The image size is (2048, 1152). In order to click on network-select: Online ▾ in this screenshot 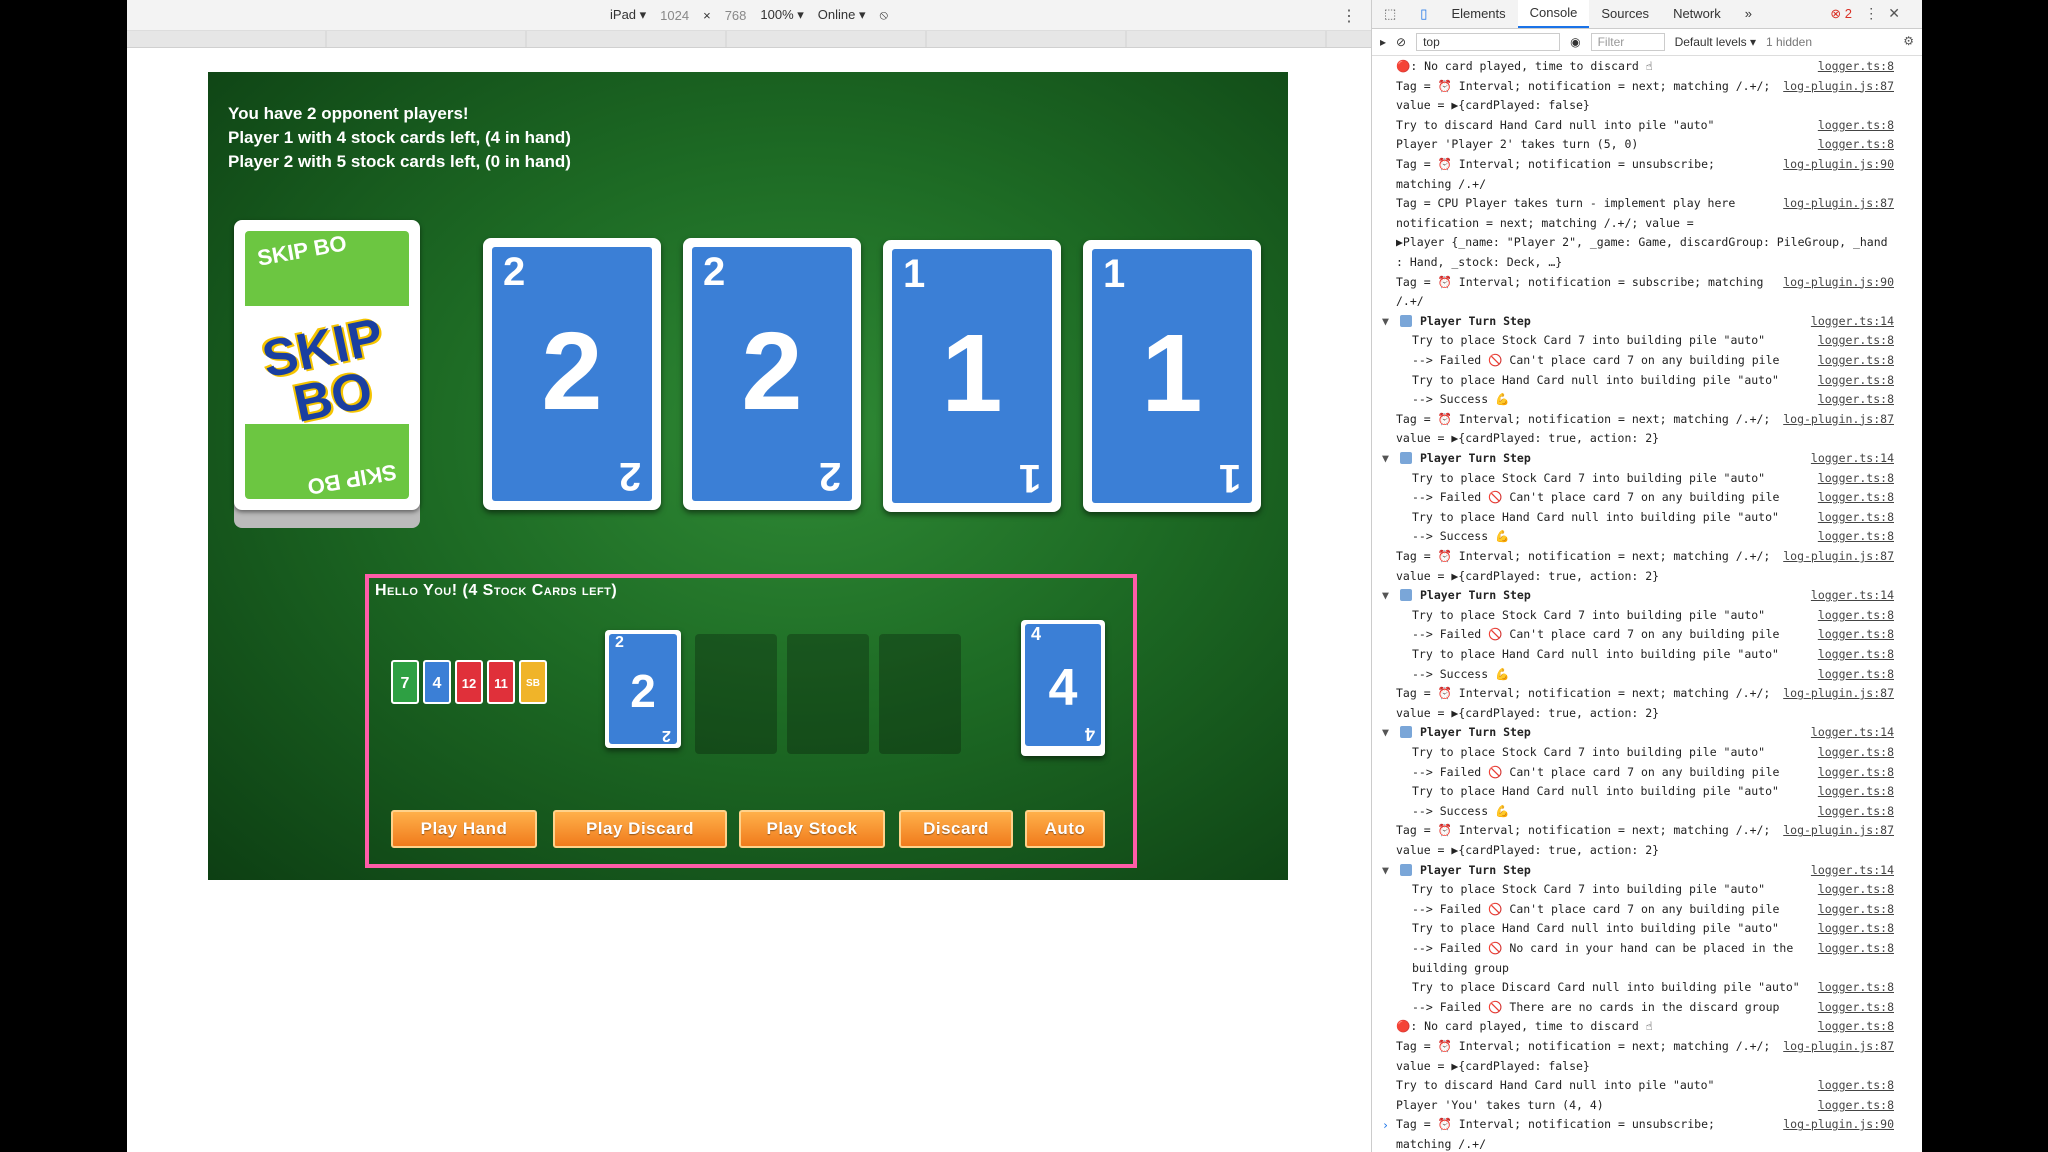, I will do `click(842, 15)`.